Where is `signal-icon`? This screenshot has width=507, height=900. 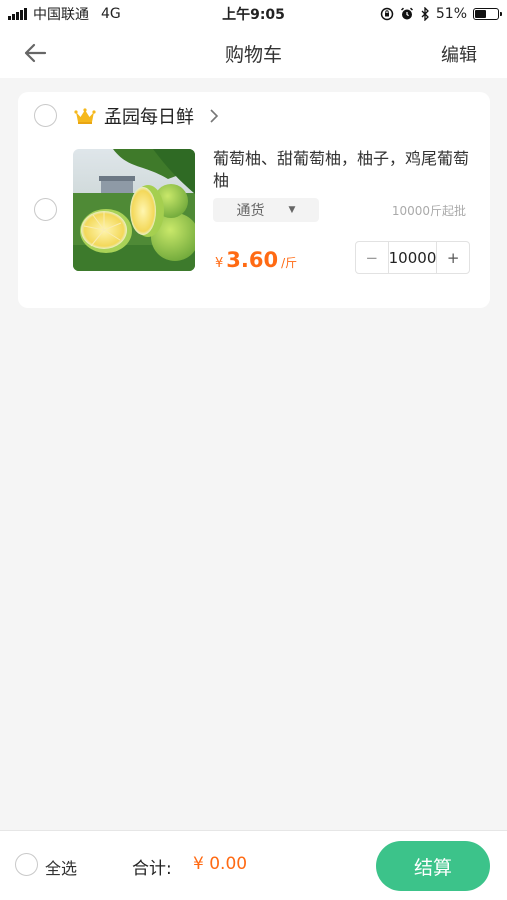
signal-icon is located at coordinates (17, 14).